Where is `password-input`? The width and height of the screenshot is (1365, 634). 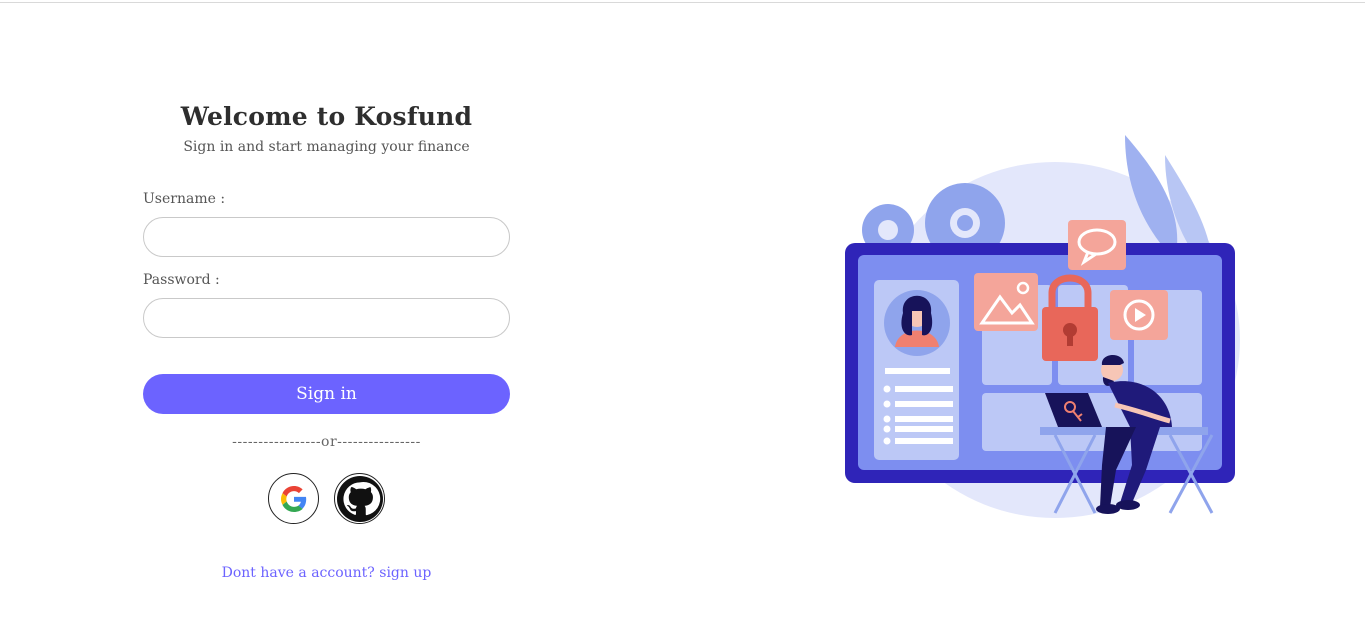
password-input is located at coordinates (326, 318).